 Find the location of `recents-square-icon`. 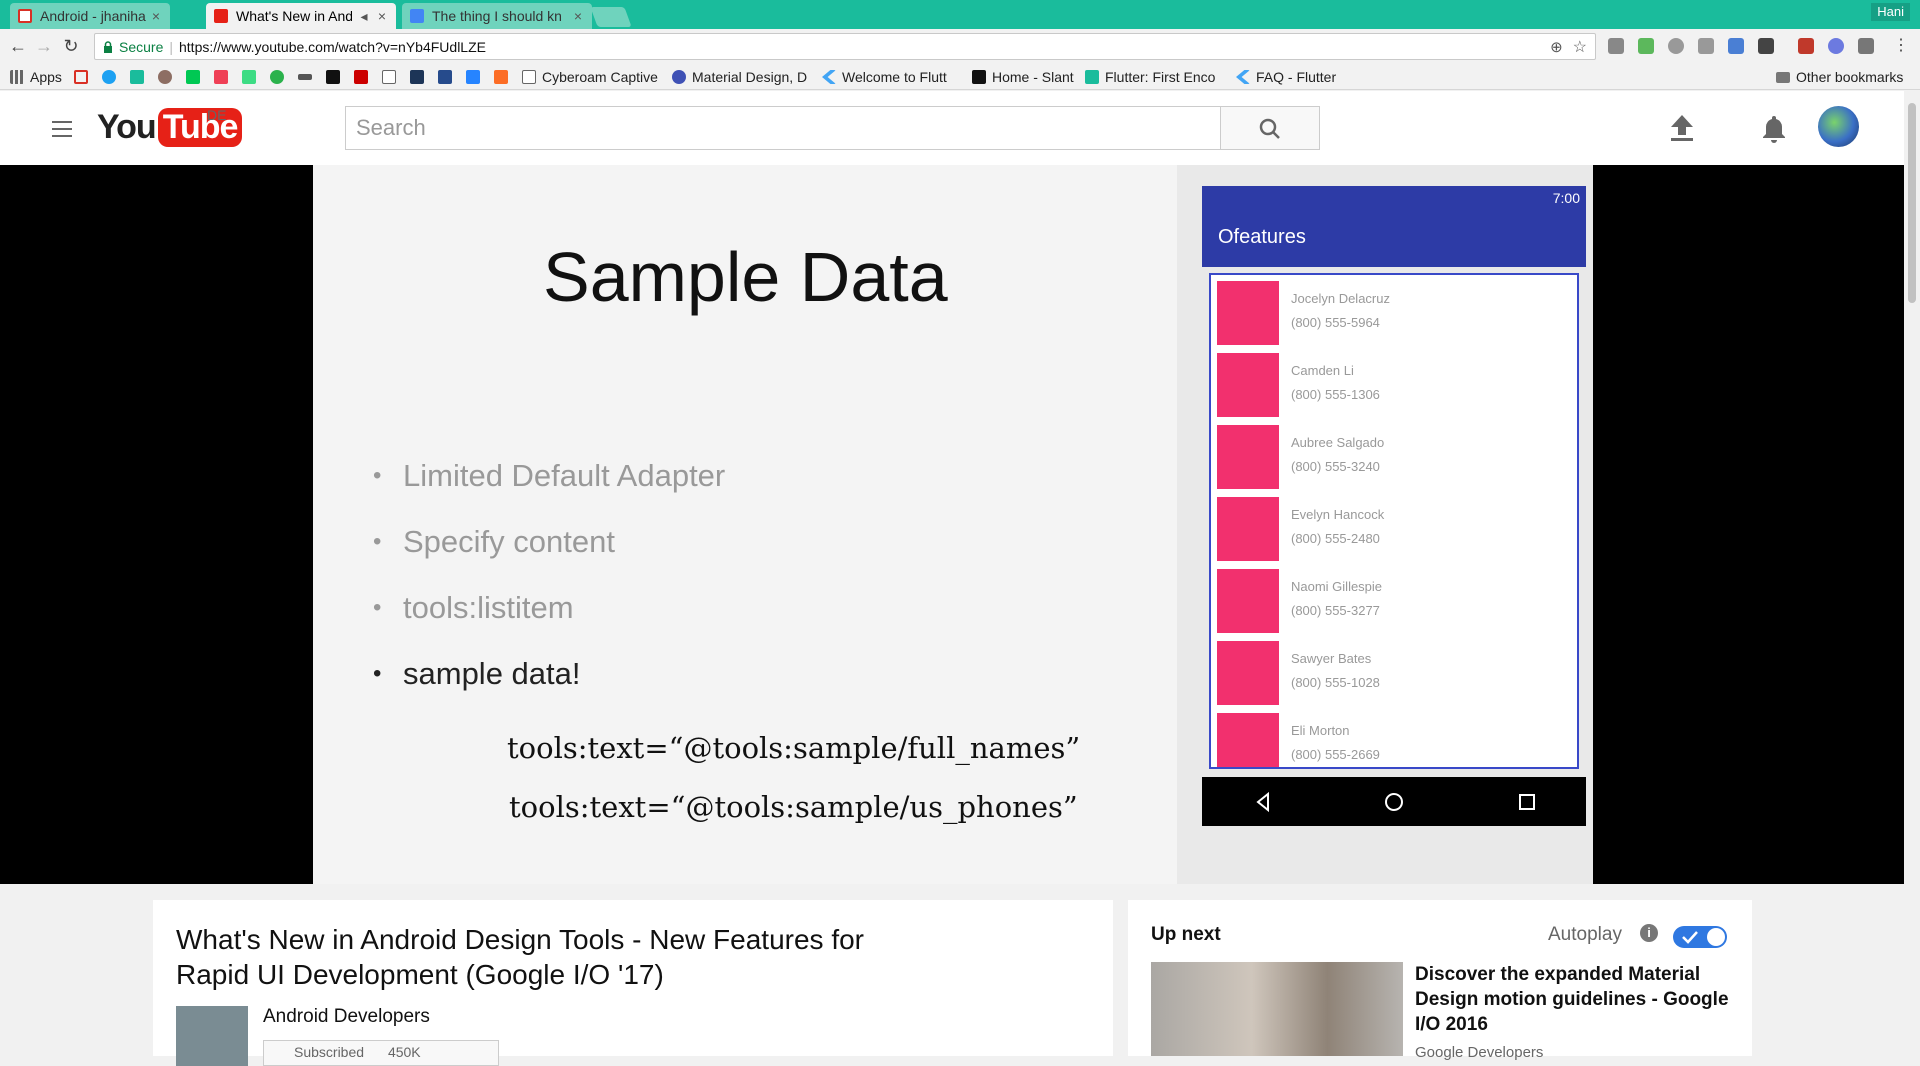

recents-square-icon is located at coordinates (1527, 802).